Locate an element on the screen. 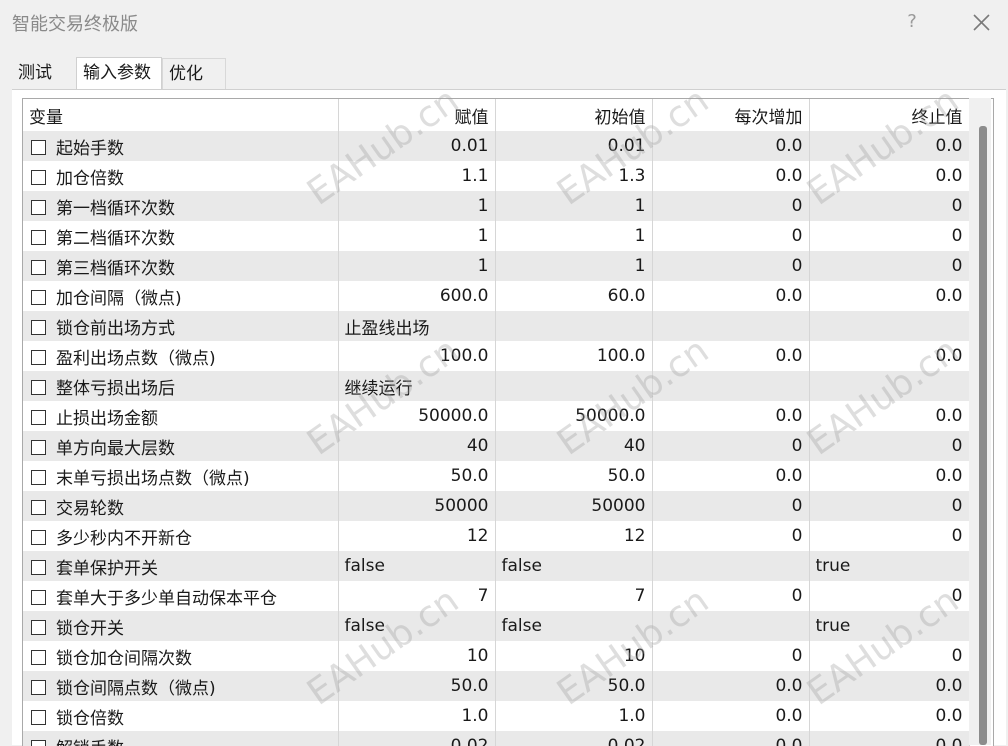  table-row: 套单大于多少单自动保本平仓7700 is located at coordinates (496, 596).